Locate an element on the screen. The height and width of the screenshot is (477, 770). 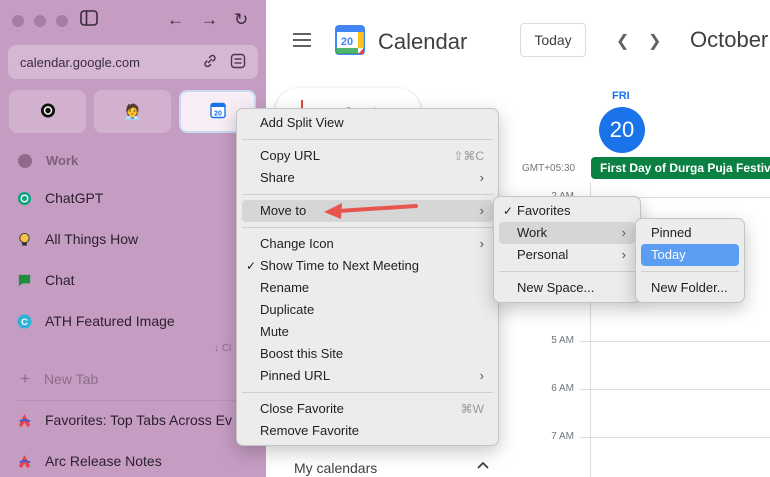
close-window-button is located at coordinates (18, 21).